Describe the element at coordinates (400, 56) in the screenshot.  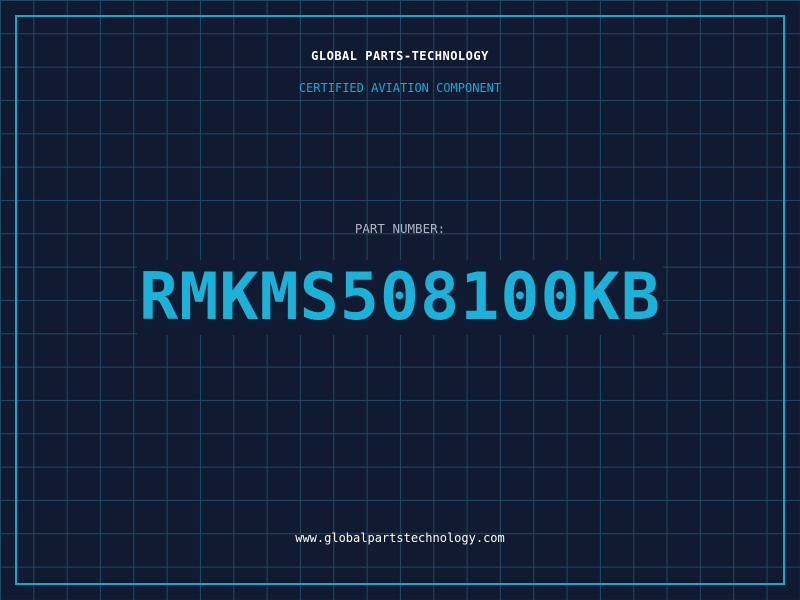
I see `company-name: GLOBAL PARTS-TECHNOLOGY` at that location.